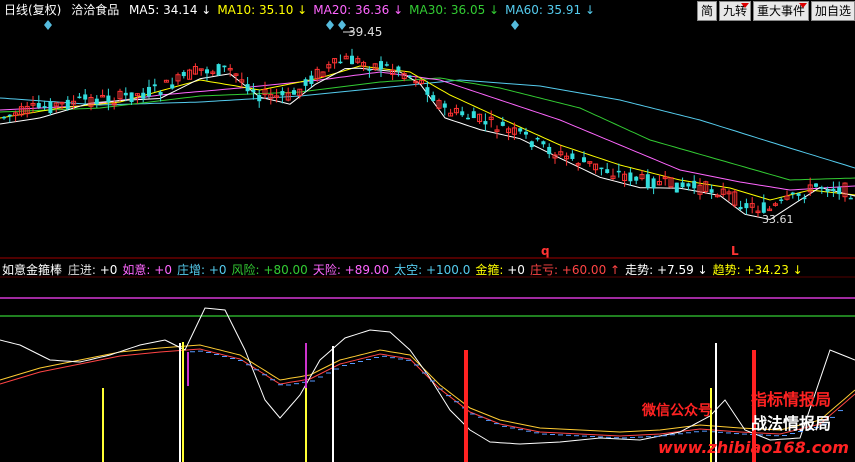  Describe the element at coordinates (33, 10) in the screenshot. I see `period-label: 日线(复权)` at that location.